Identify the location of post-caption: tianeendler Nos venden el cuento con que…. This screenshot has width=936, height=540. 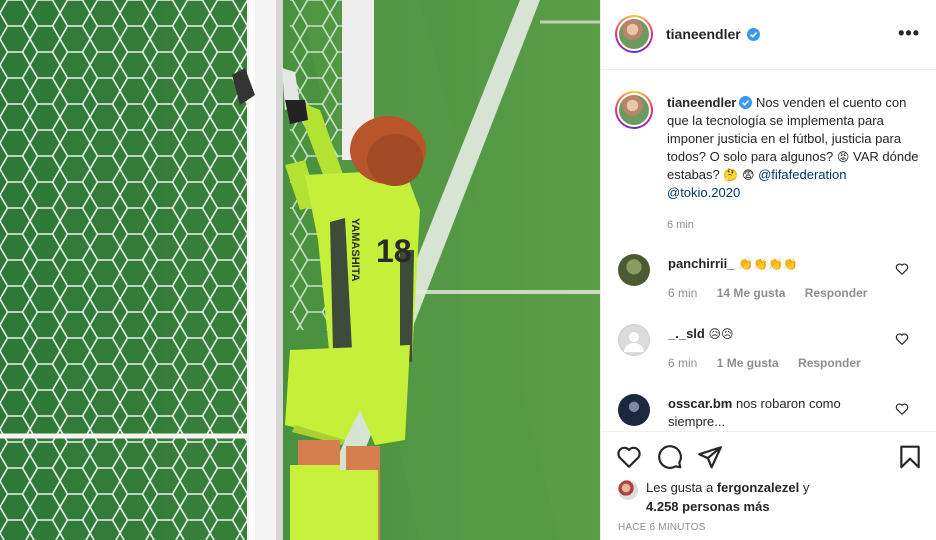
(793, 164).